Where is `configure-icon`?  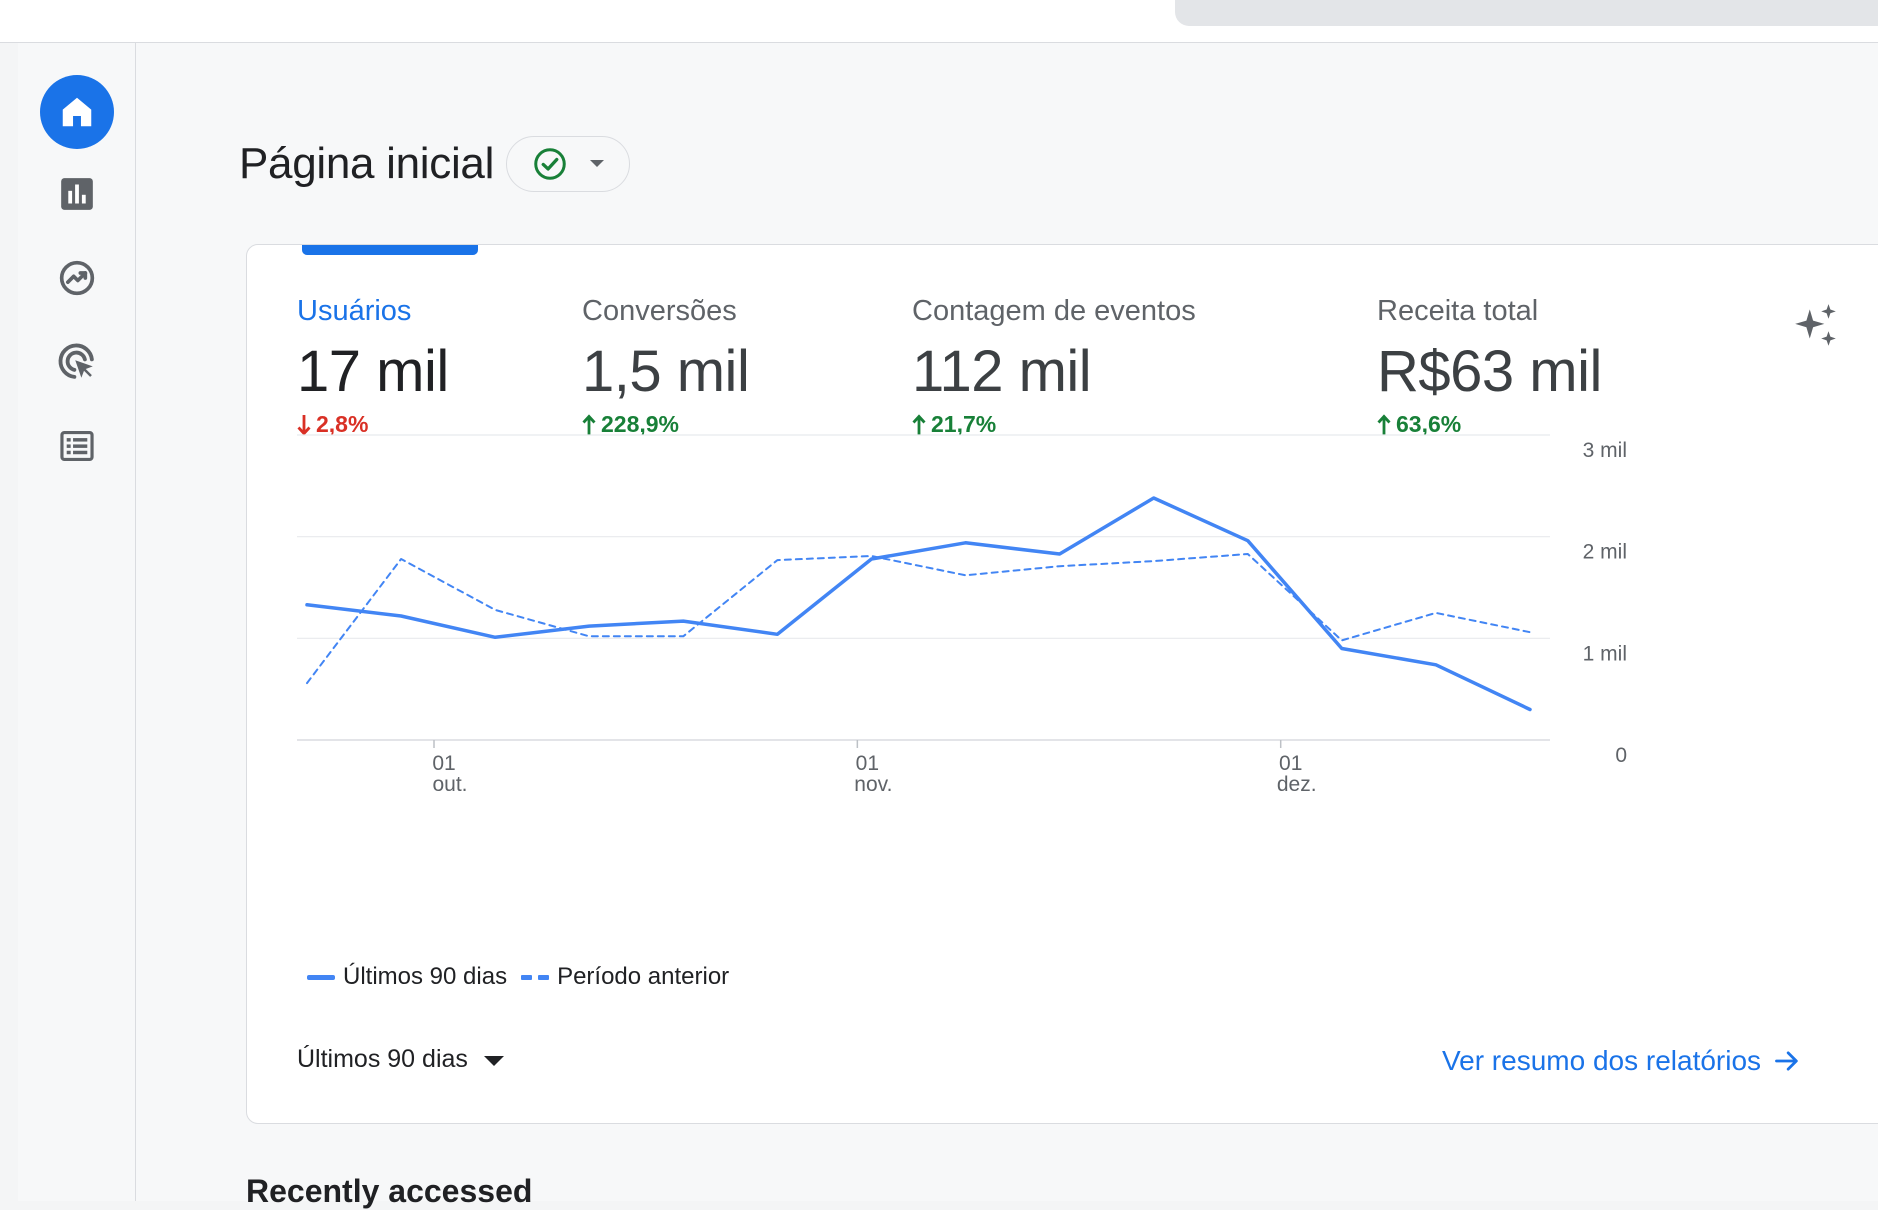 configure-icon is located at coordinates (77, 446).